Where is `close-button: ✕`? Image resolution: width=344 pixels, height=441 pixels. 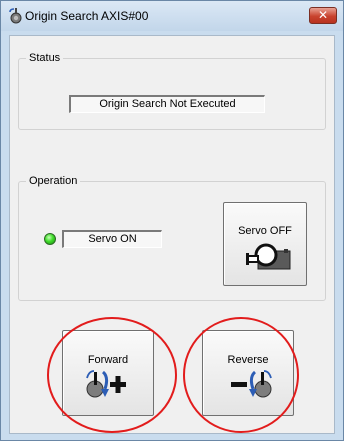
close-button: ✕ is located at coordinates (323, 15).